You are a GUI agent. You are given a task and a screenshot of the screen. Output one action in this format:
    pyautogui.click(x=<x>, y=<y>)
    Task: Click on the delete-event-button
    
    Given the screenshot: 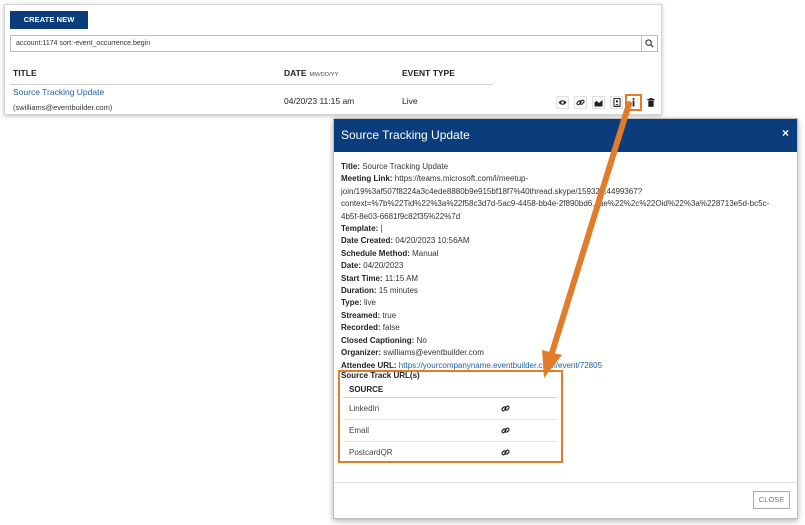 What is the action you would take?
    pyautogui.click(x=650, y=102)
    